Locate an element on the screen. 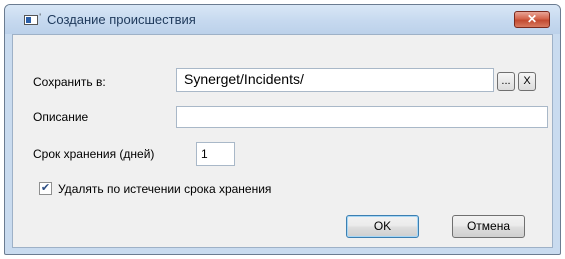 This screenshot has height=259, width=565. cancel-button: Отмена is located at coordinates (488, 226).